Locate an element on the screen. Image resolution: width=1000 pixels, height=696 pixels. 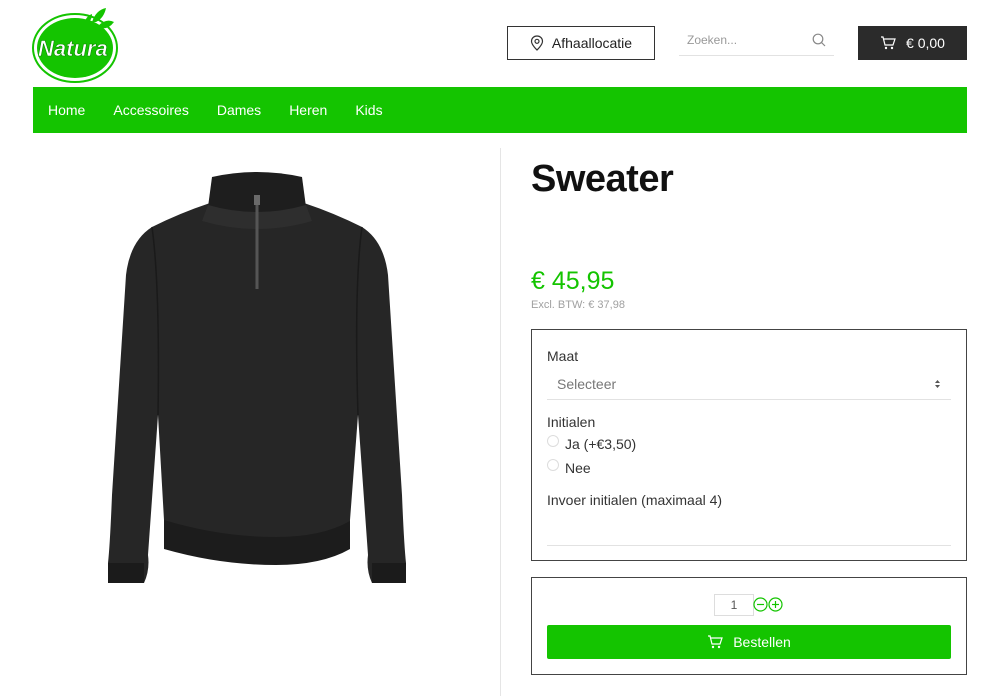
pickup-location-button: Afhaallocatie is located at coordinates (581, 43).